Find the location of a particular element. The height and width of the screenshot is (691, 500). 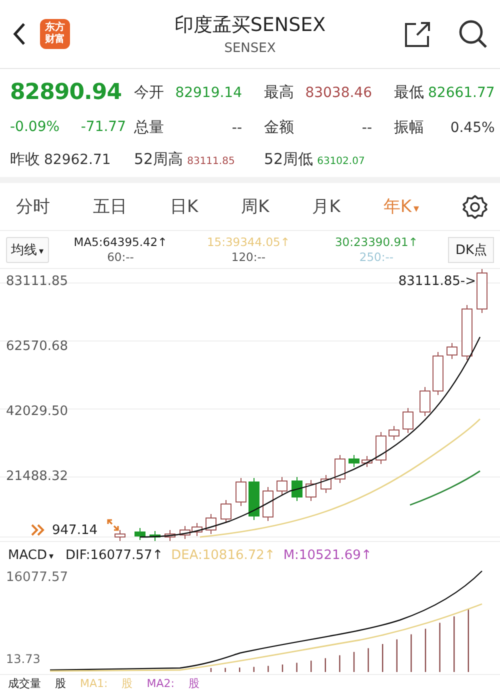

back-icon is located at coordinates (19, 34).